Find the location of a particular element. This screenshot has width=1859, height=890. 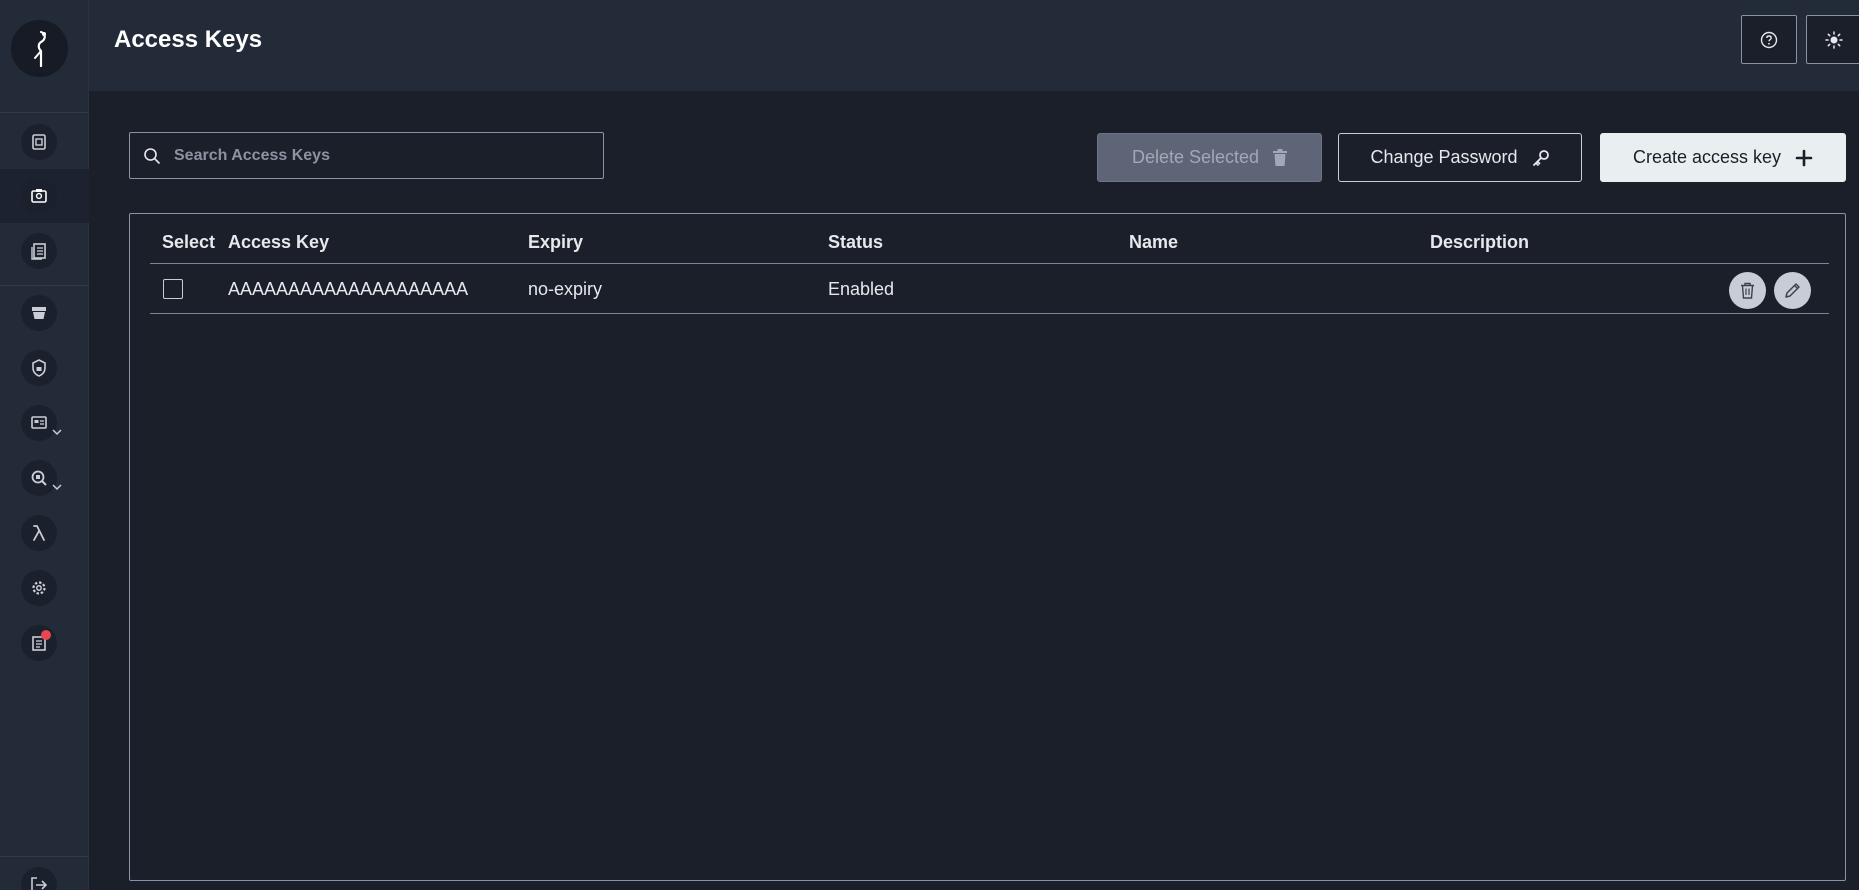

sidebar-divider is located at coordinates (44, 856).